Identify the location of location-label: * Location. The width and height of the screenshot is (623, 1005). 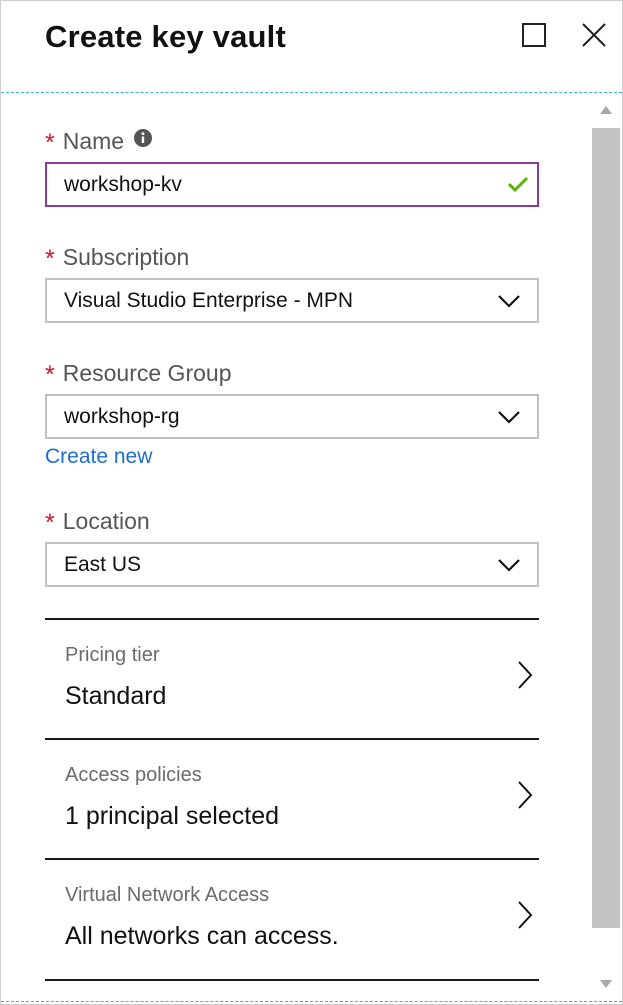
(97, 522).